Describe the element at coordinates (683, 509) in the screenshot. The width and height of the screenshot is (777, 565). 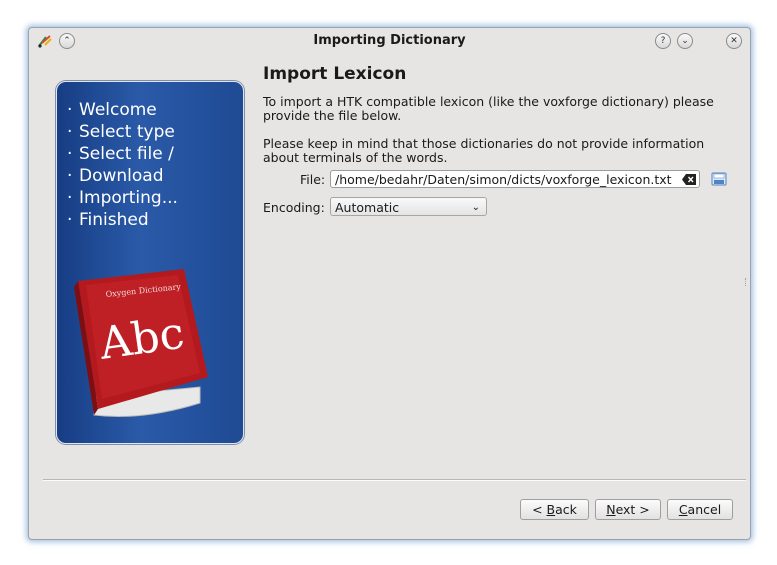
I see `cancel-accelerator: C` at that location.